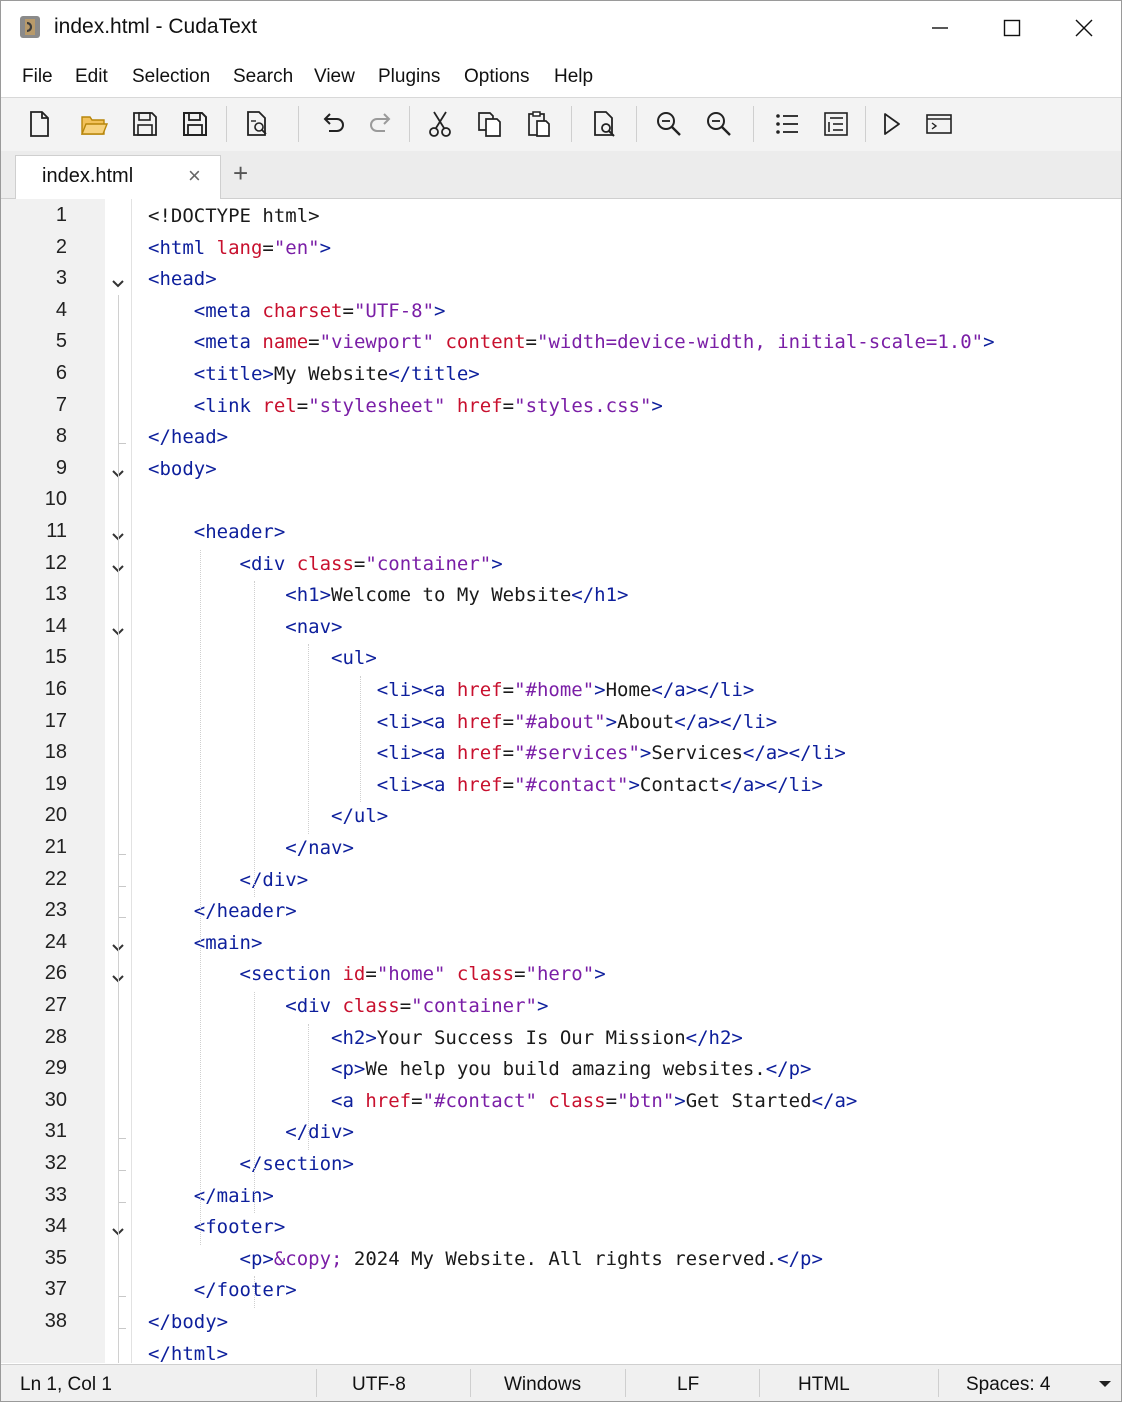 This screenshot has height=1402, width=1122. What do you see at coordinates (217, 532) in the screenshot?
I see `code-line: <header>` at bounding box center [217, 532].